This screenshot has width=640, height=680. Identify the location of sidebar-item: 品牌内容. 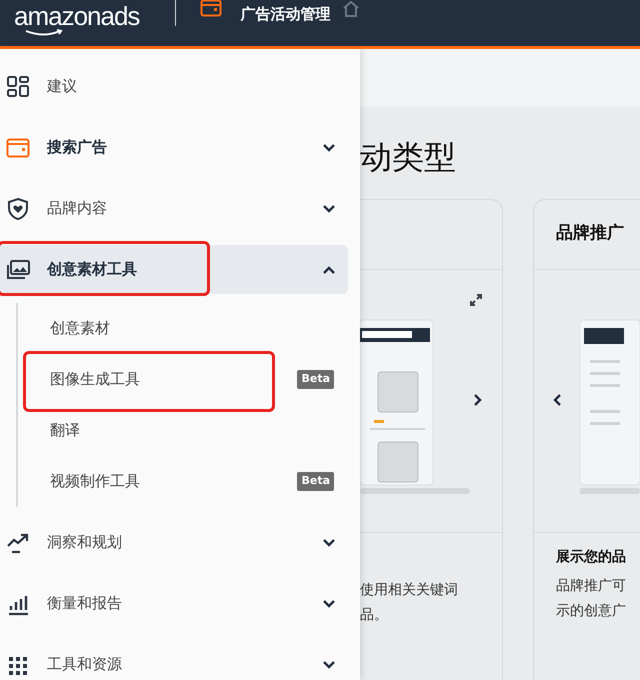
(174, 208).